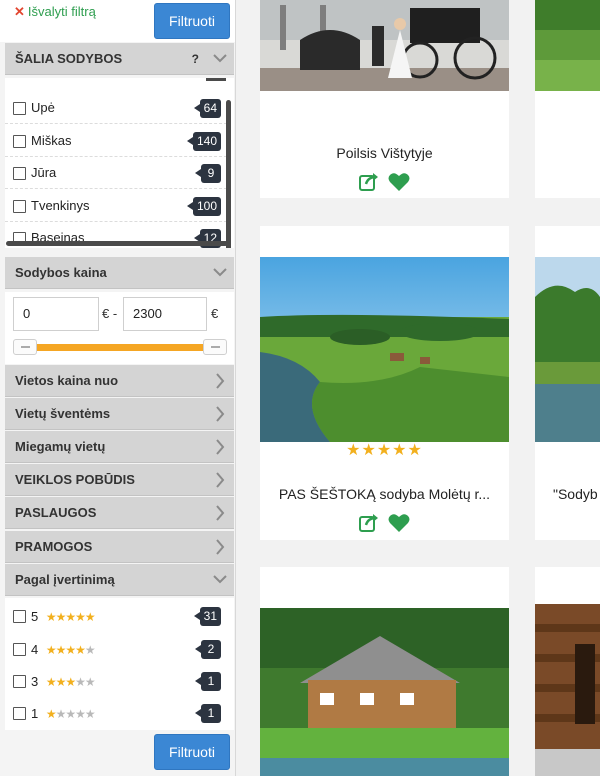  I want to click on filter-item-miskas: Miškas 140, so click(116, 141).